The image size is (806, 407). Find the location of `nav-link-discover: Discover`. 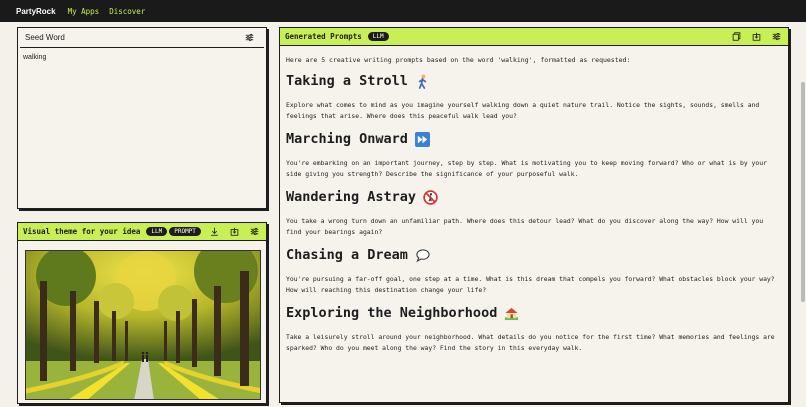

nav-link-discover: Discover is located at coordinates (127, 11).